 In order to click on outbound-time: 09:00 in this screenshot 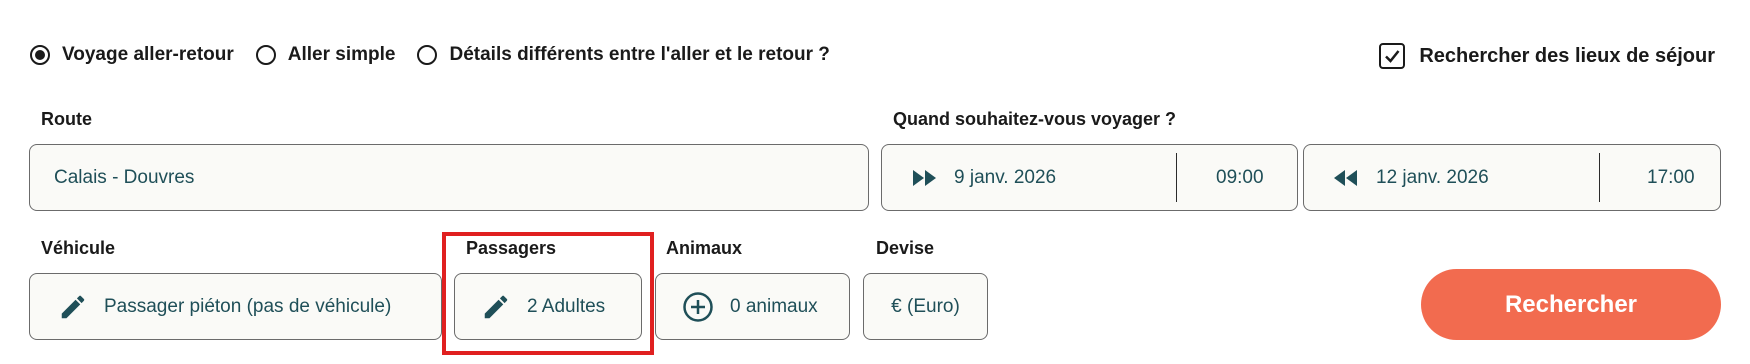, I will do `click(1240, 177)`.